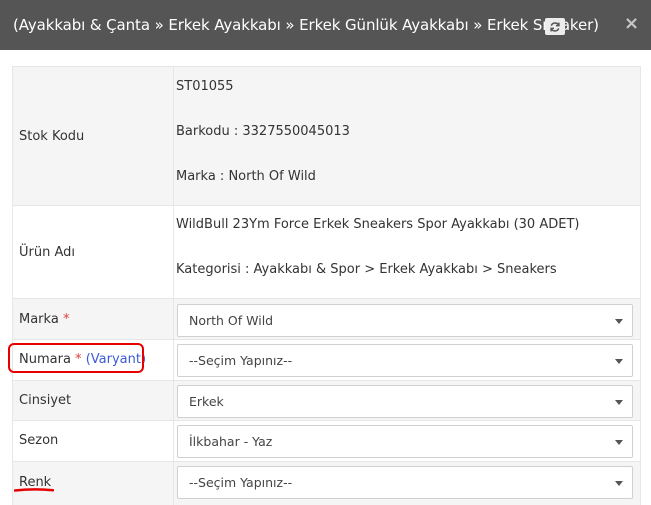 This screenshot has height=505, width=651. What do you see at coordinates (93, 319) in the screenshot?
I see `label-cell: Marka *` at bounding box center [93, 319].